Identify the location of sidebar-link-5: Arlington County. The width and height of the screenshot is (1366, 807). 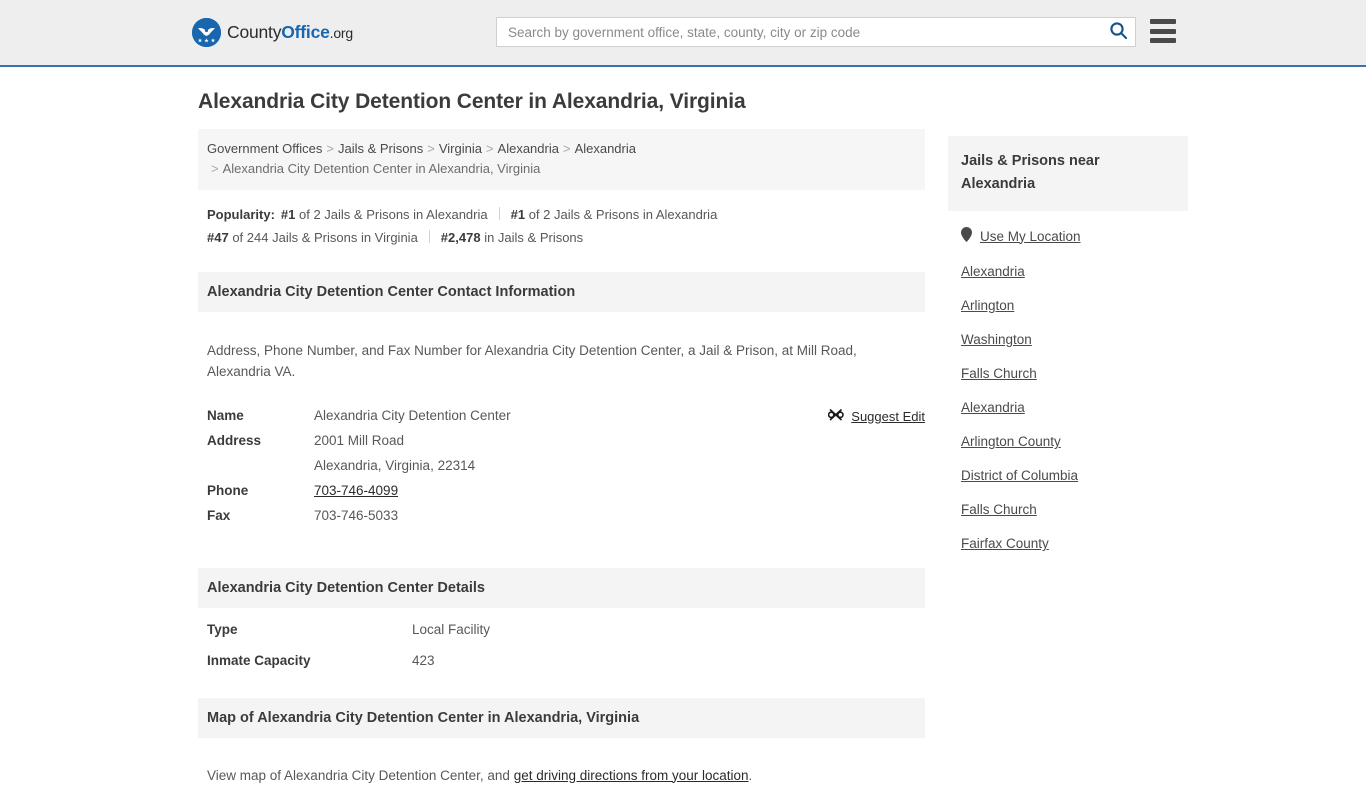
(1011, 441).